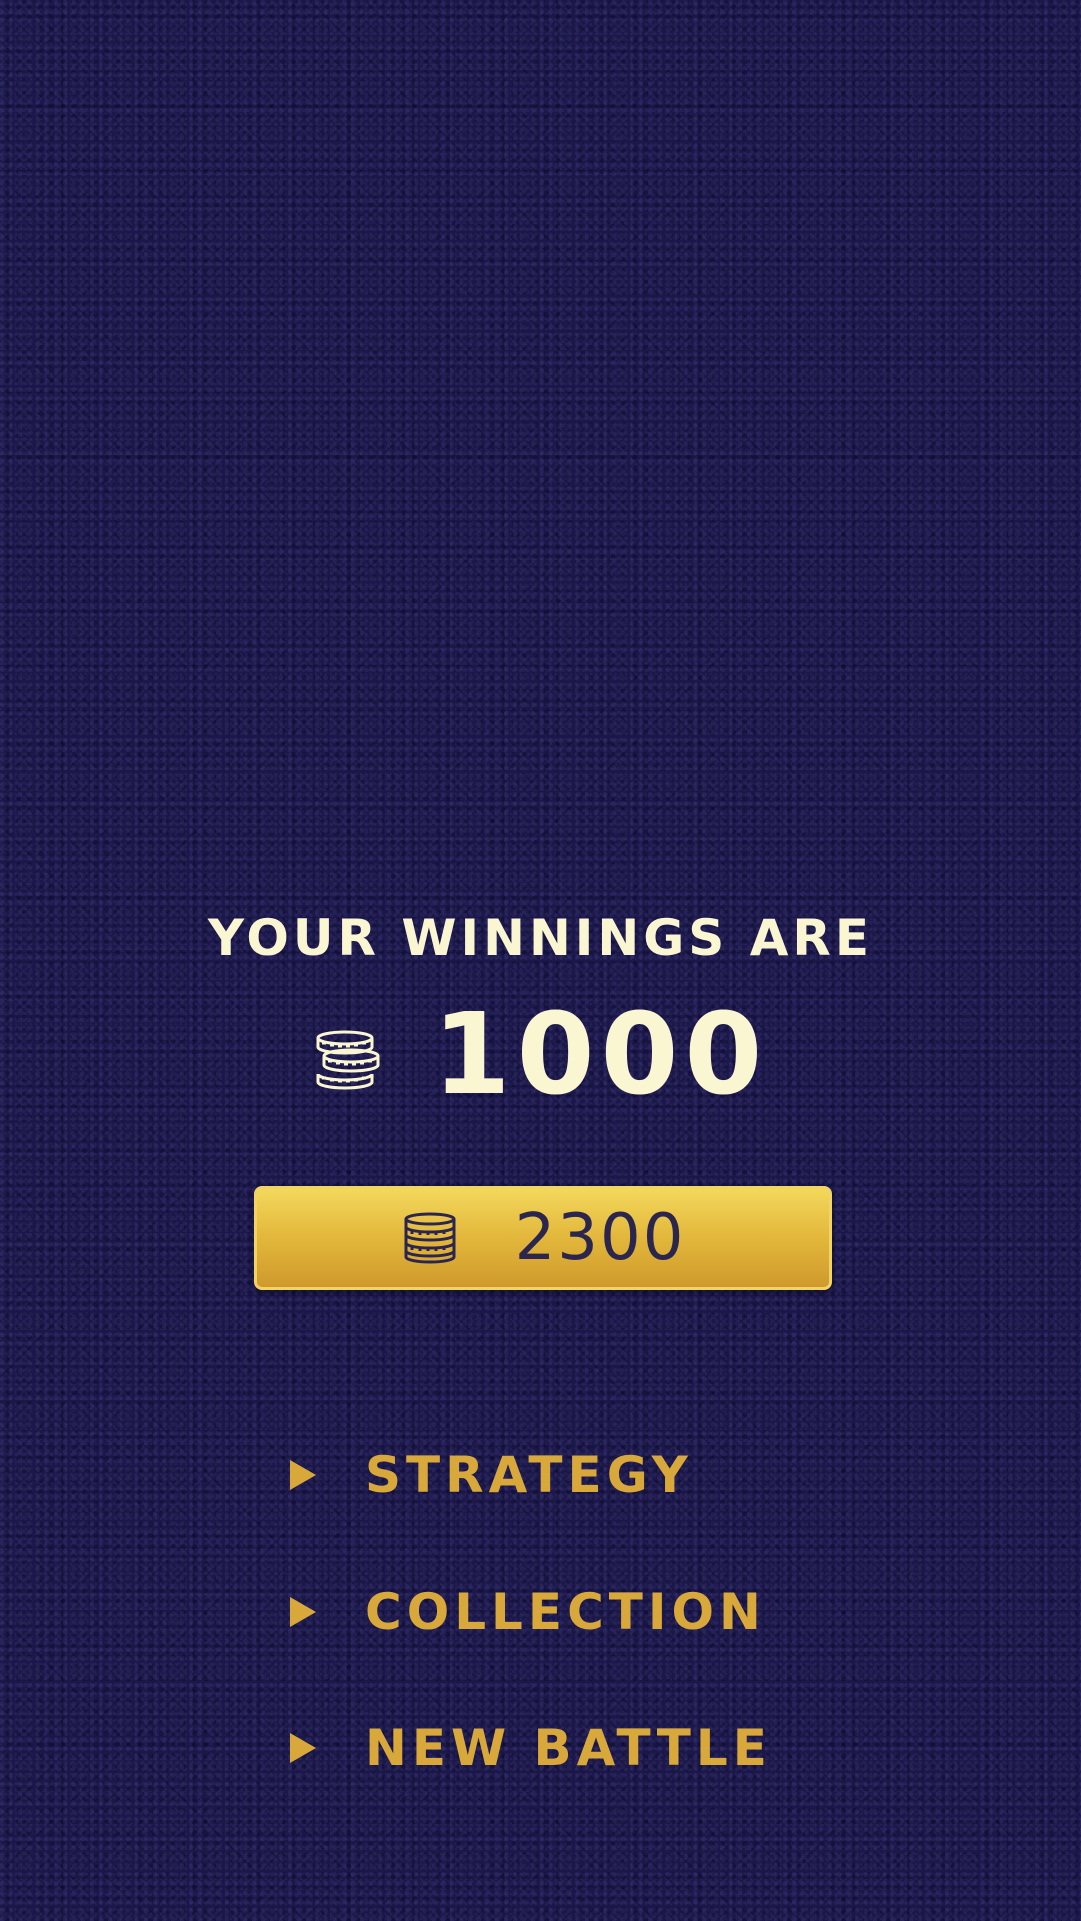  Describe the element at coordinates (568, 1748) in the screenshot. I see `menu-label-new-battle: NEW BATTLE` at that location.